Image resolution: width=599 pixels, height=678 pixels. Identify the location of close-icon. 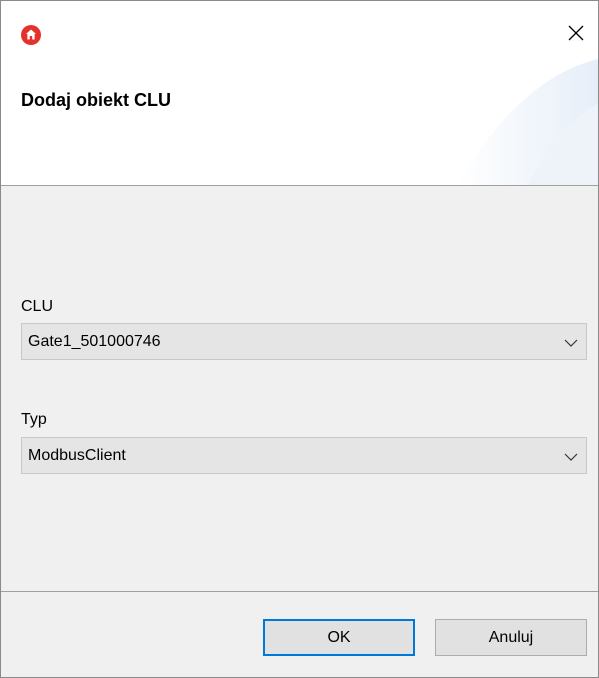
(576, 35).